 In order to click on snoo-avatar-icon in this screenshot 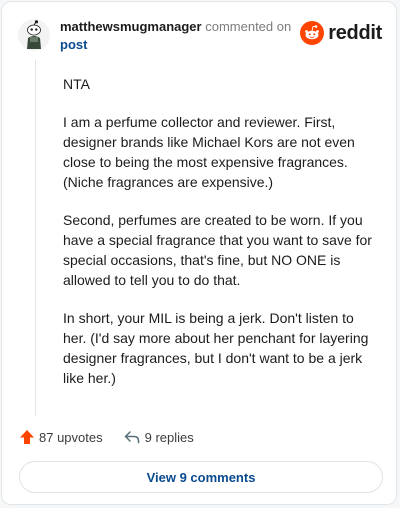, I will do `click(34, 35)`.